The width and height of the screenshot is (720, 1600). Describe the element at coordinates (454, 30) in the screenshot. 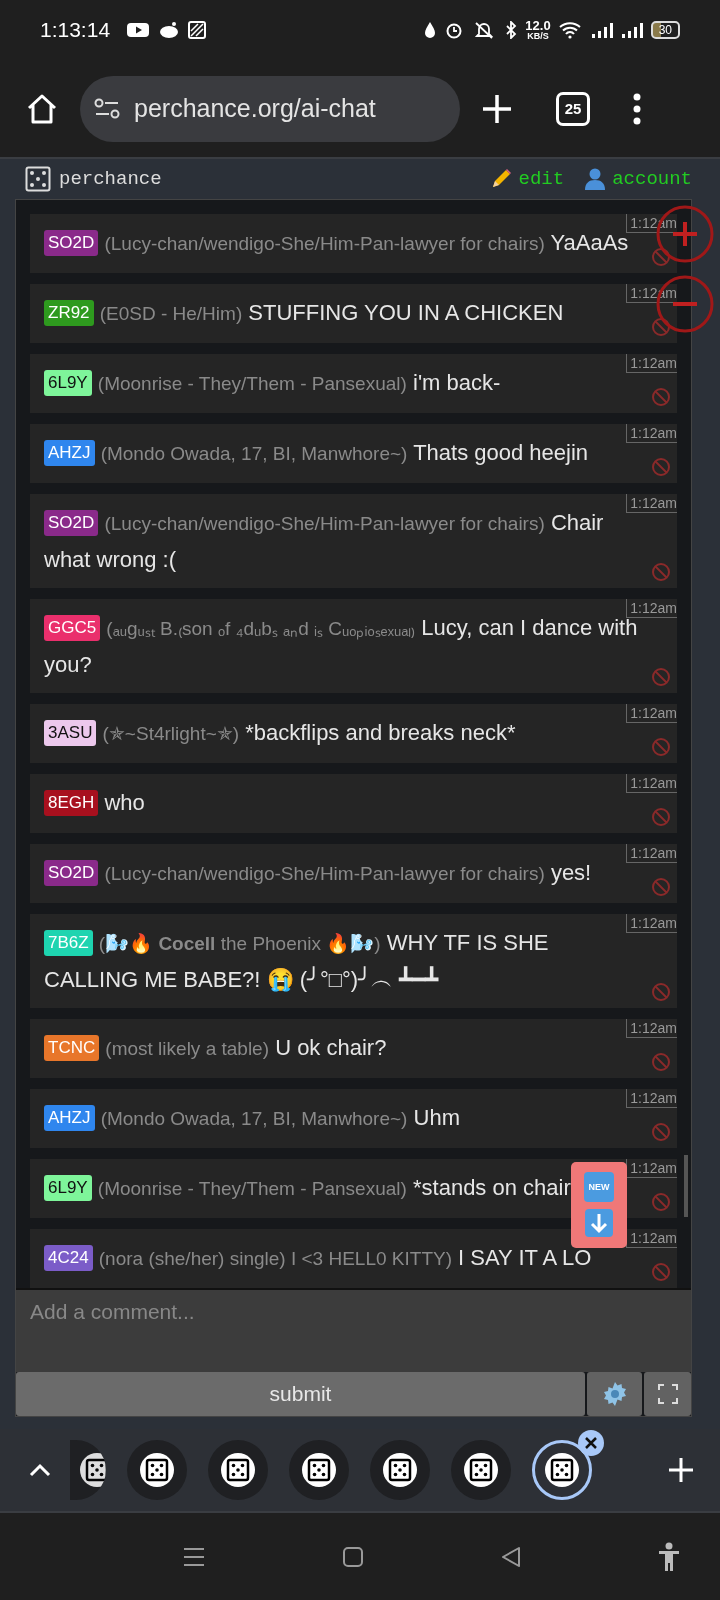

I see `alarm-icon` at that location.